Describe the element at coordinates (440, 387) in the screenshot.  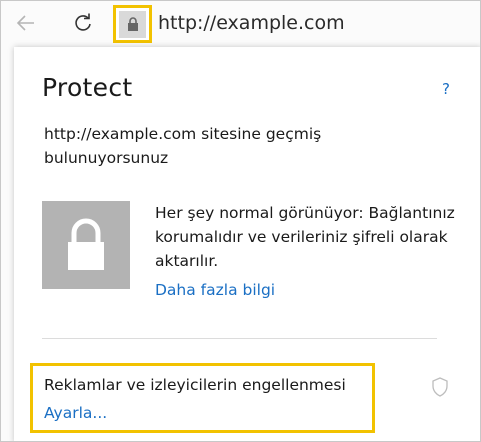
I see `shield-icon` at that location.